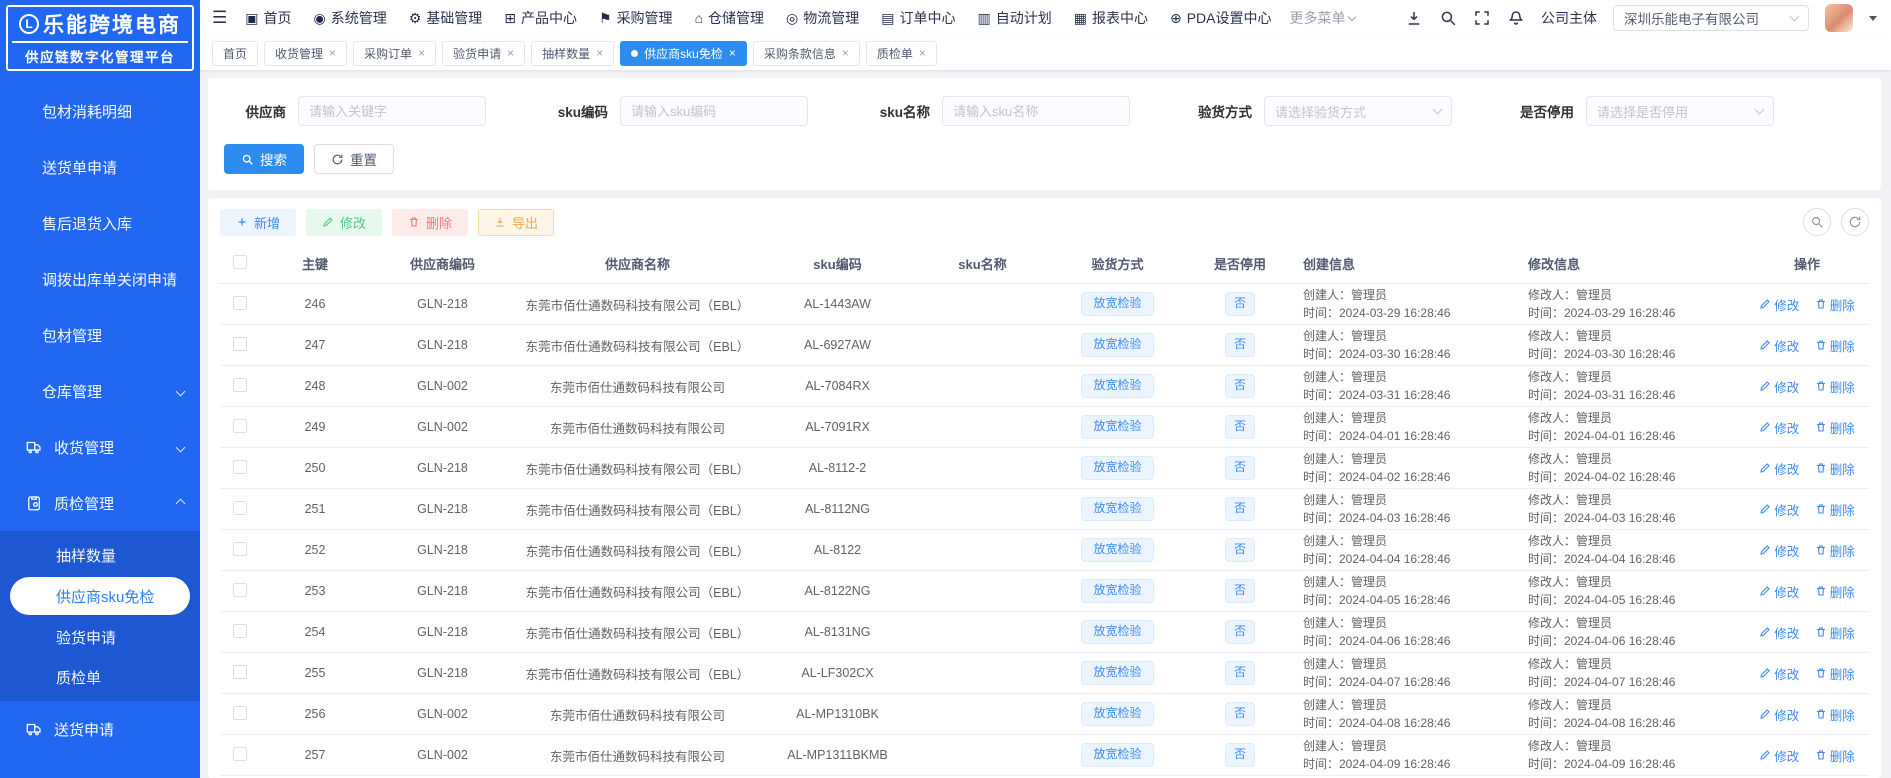 The width and height of the screenshot is (1891, 778). What do you see at coordinates (100, 767) in the screenshot?
I see `sidebar-item-上架管理: 上架管理` at bounding box center [100, 767].